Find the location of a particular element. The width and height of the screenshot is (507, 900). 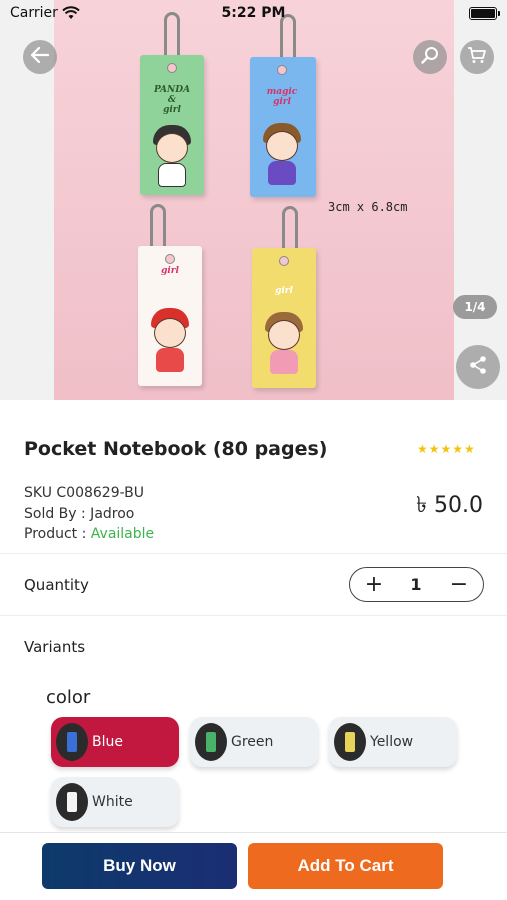

share-icon is located at coordinates (478, 367).